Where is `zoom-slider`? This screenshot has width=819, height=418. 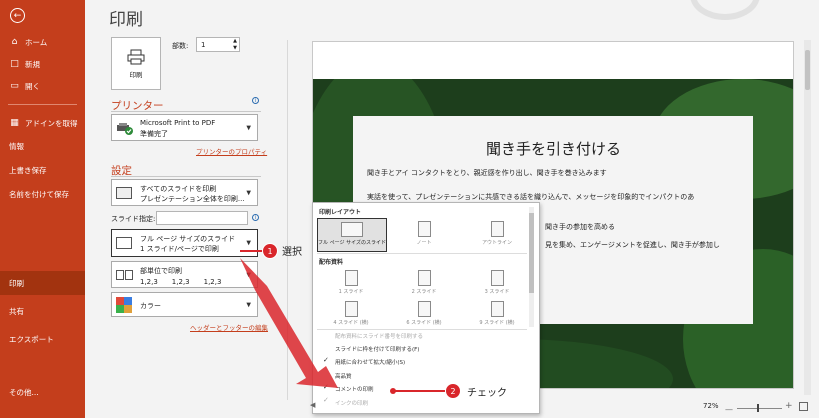 zoom-slider is located at coordinates (759, 408).